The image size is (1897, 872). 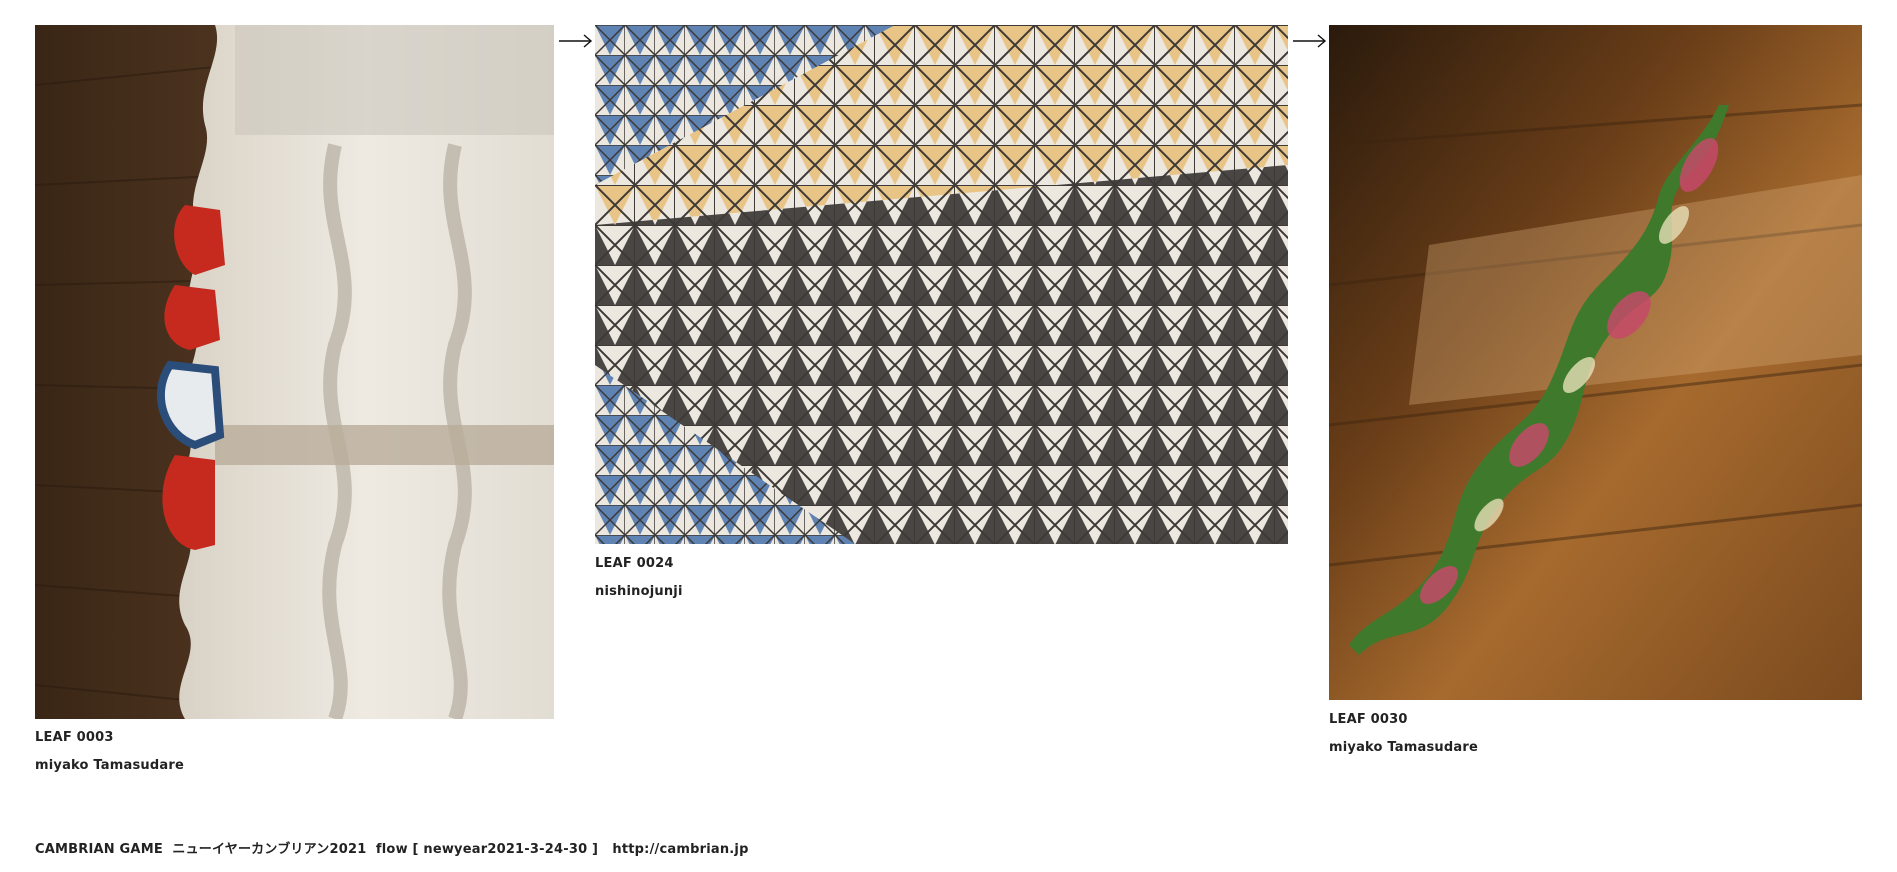 What do you see at coordinates (487, 849) in the screenshot?
I see `footer-flow-label: flow [ newyear2021-3-24-30 ]` at bounding box center [487, 849].